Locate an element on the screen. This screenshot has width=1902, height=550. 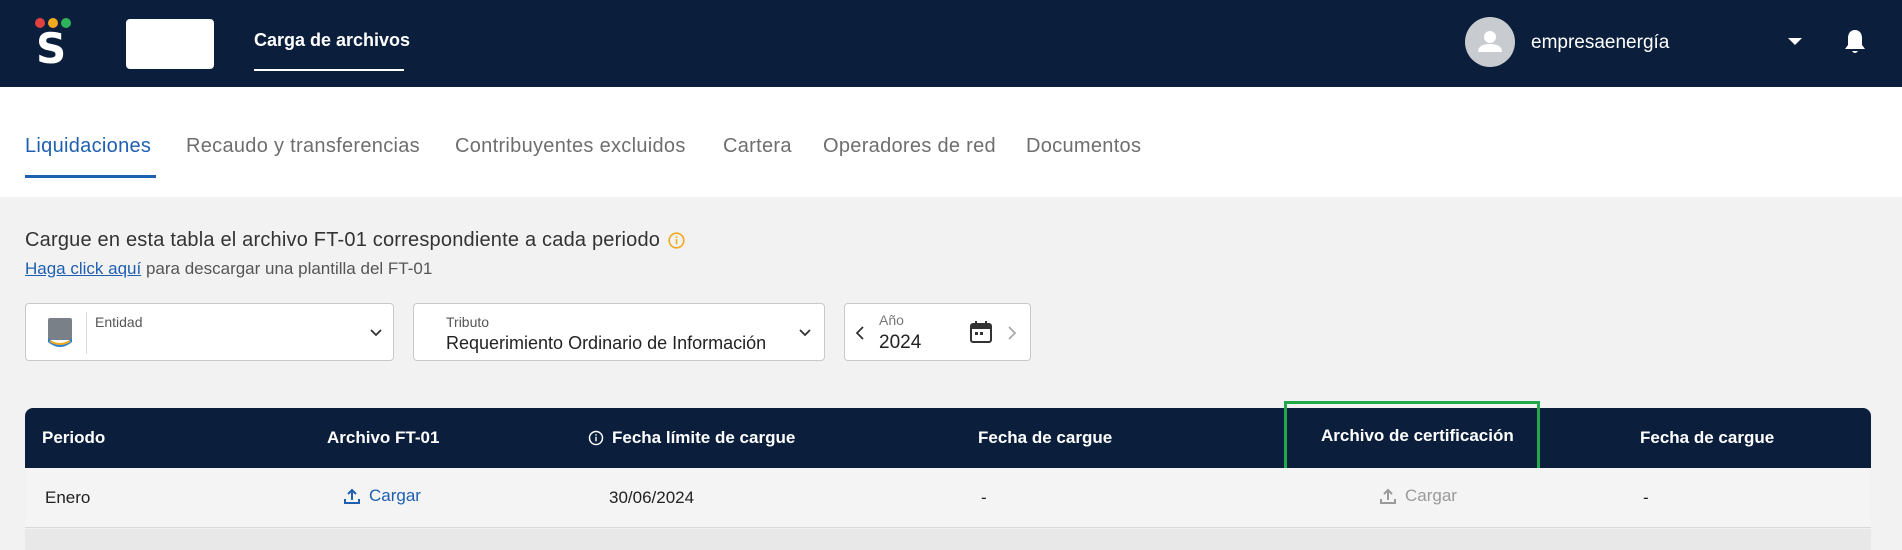
logo-s-glyph: S is located at coordinates (51, 48).